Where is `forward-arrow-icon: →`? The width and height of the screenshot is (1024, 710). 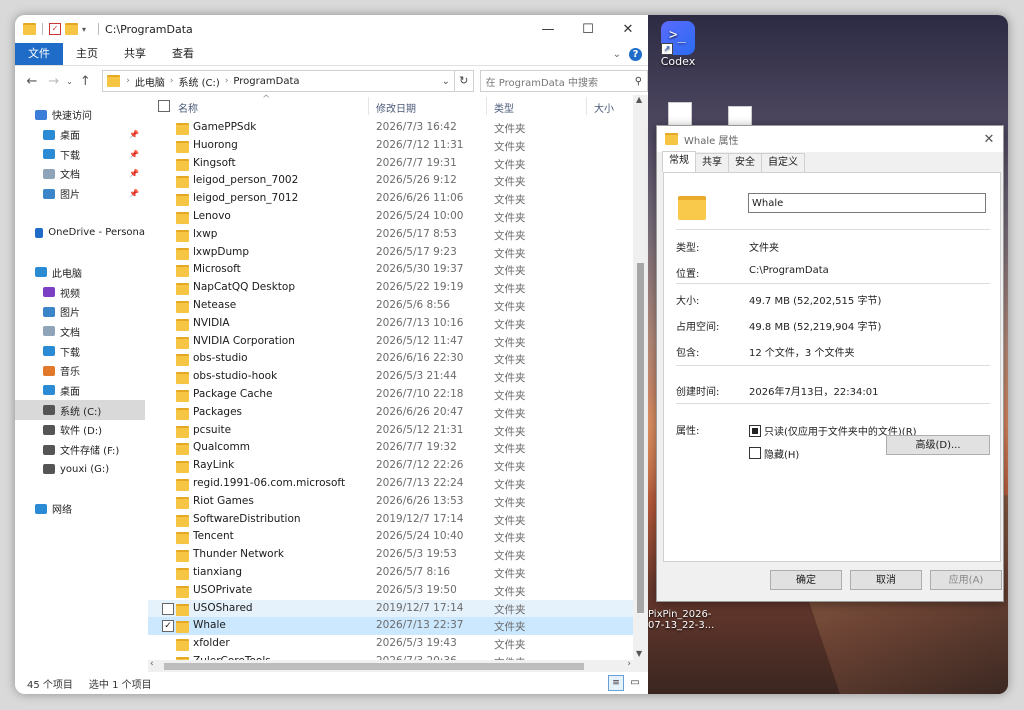 forward-arrow-icon: → is located at coordinates (54, 81).